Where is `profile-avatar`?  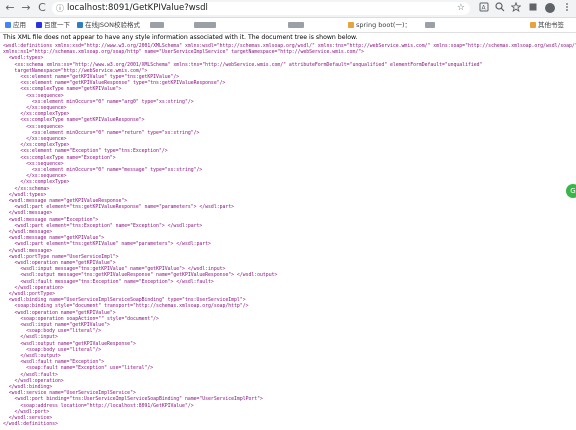 profile-avatar is located at coordinates (550, 8).